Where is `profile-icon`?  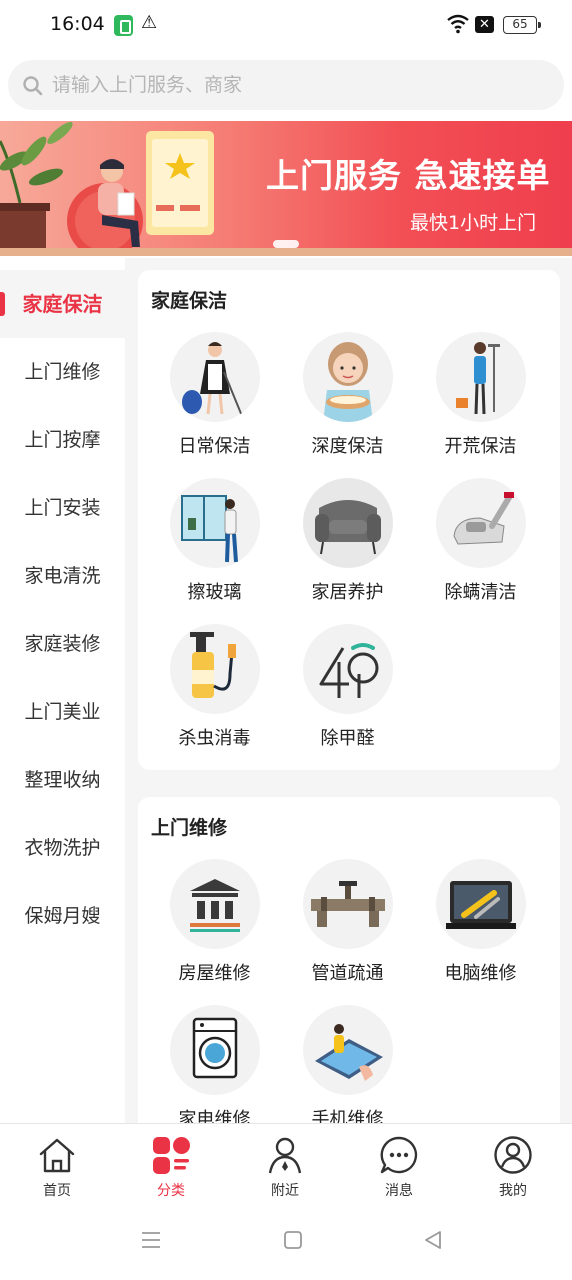
profile-icon is located at coordinates (513, 1155).